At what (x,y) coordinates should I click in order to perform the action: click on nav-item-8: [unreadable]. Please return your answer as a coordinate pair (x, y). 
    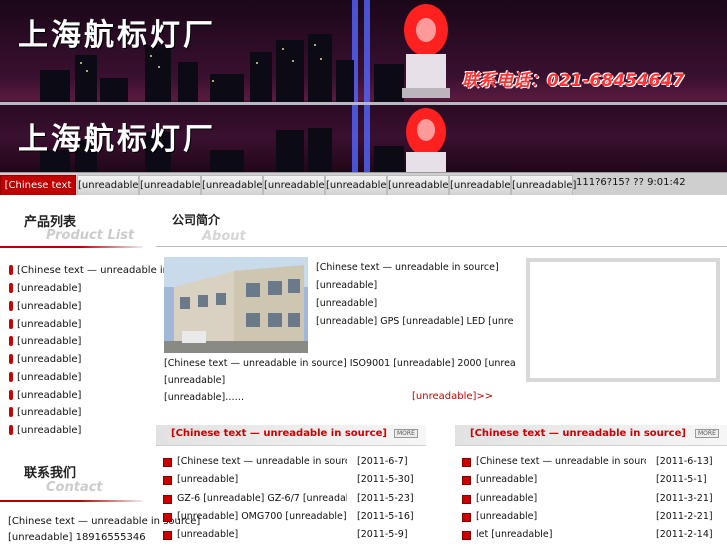
    Looking at the image, I should click on (543, 185).